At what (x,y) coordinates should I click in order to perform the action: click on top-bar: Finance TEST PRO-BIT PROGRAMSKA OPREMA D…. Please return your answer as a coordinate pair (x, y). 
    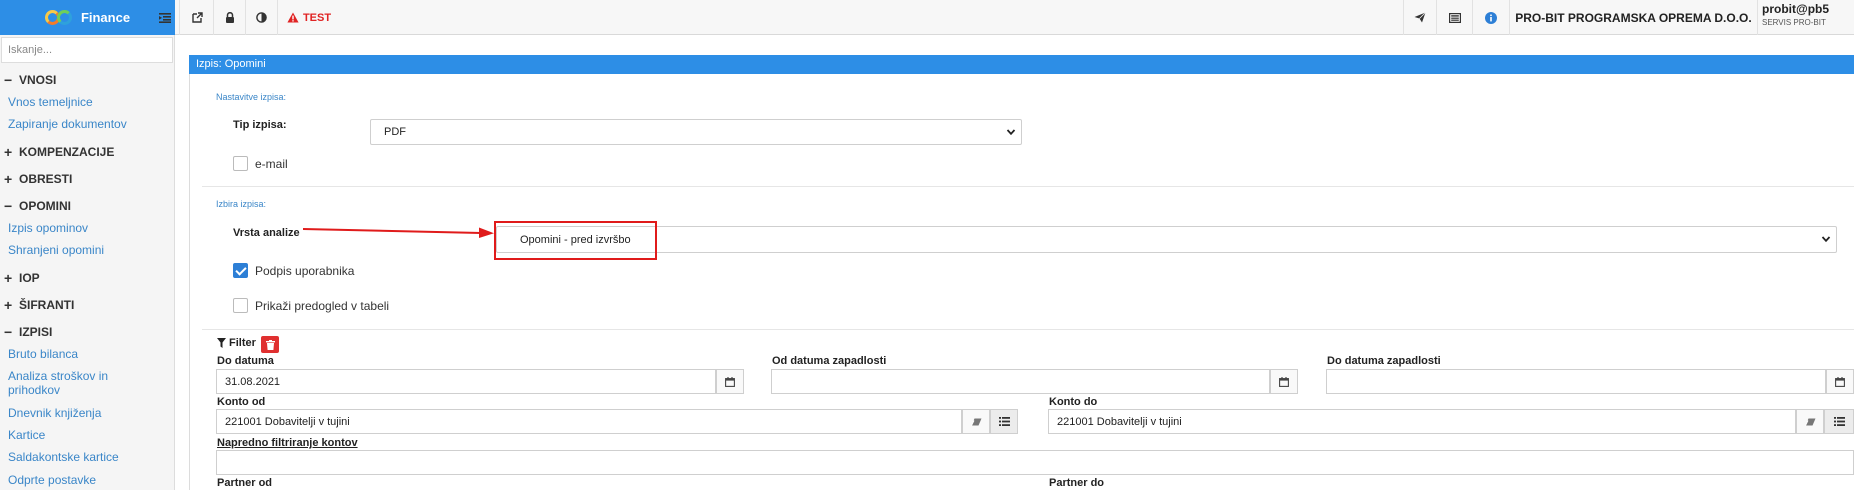
    Looking at the image, I should click on (927, 17).